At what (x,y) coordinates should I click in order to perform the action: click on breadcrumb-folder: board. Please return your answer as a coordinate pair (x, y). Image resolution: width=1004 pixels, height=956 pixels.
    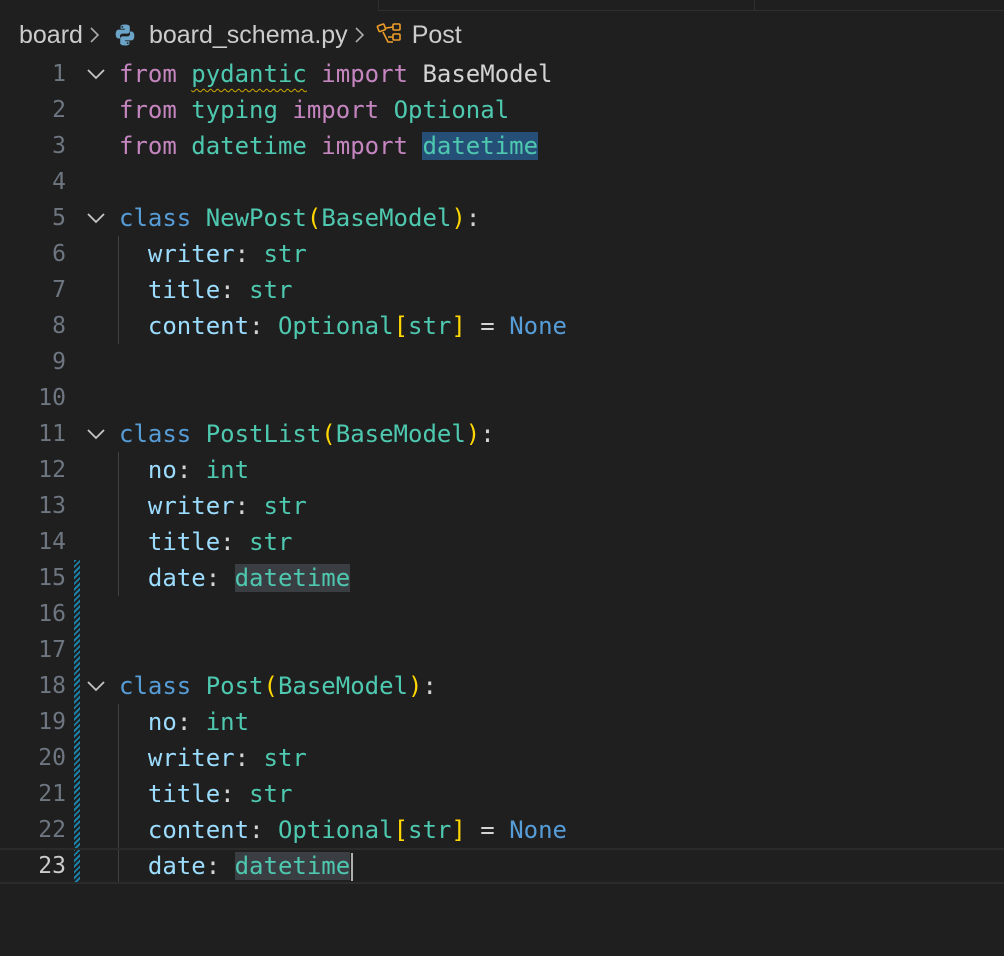
    Looking at the image, I should click on (51, 35).